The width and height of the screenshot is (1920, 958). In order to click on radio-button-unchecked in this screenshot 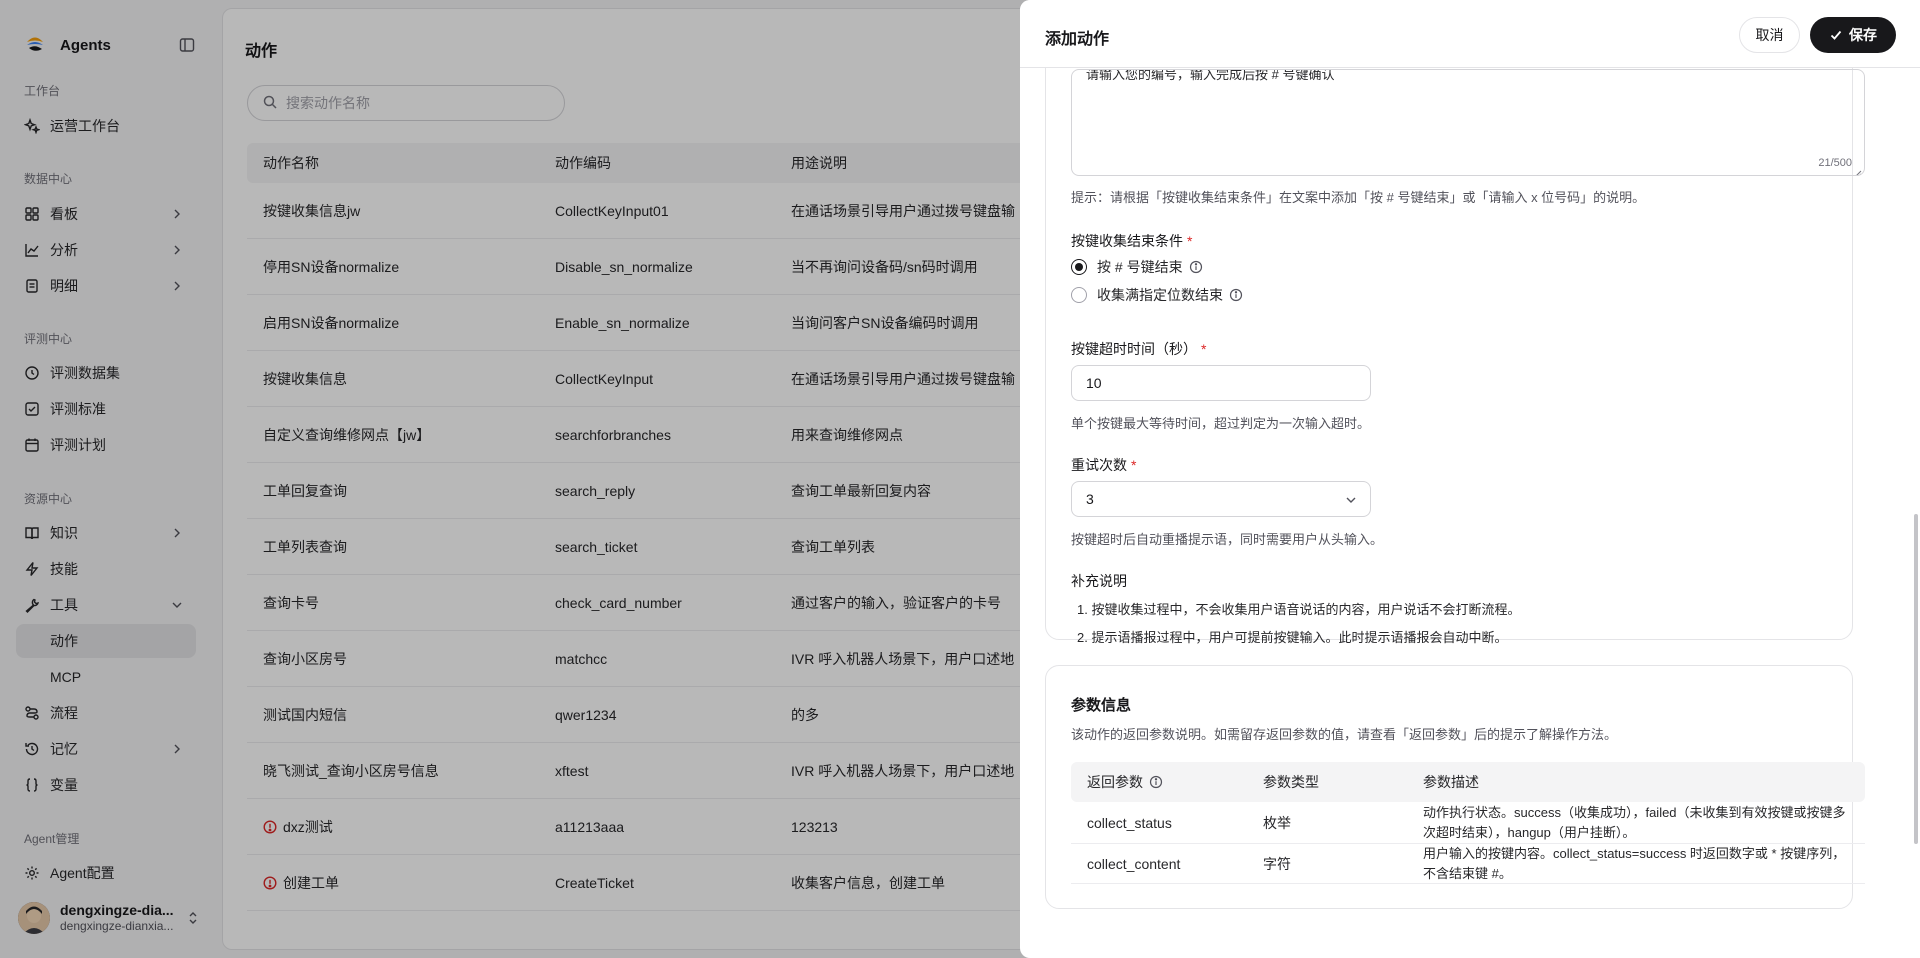, I will do `click(1079, 295)`.